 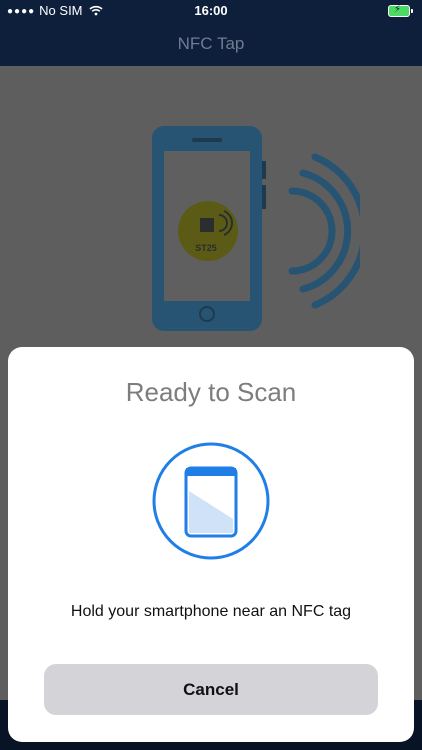 I want to click on illustration-tag-label: ST25, so click(x=206, y=248).